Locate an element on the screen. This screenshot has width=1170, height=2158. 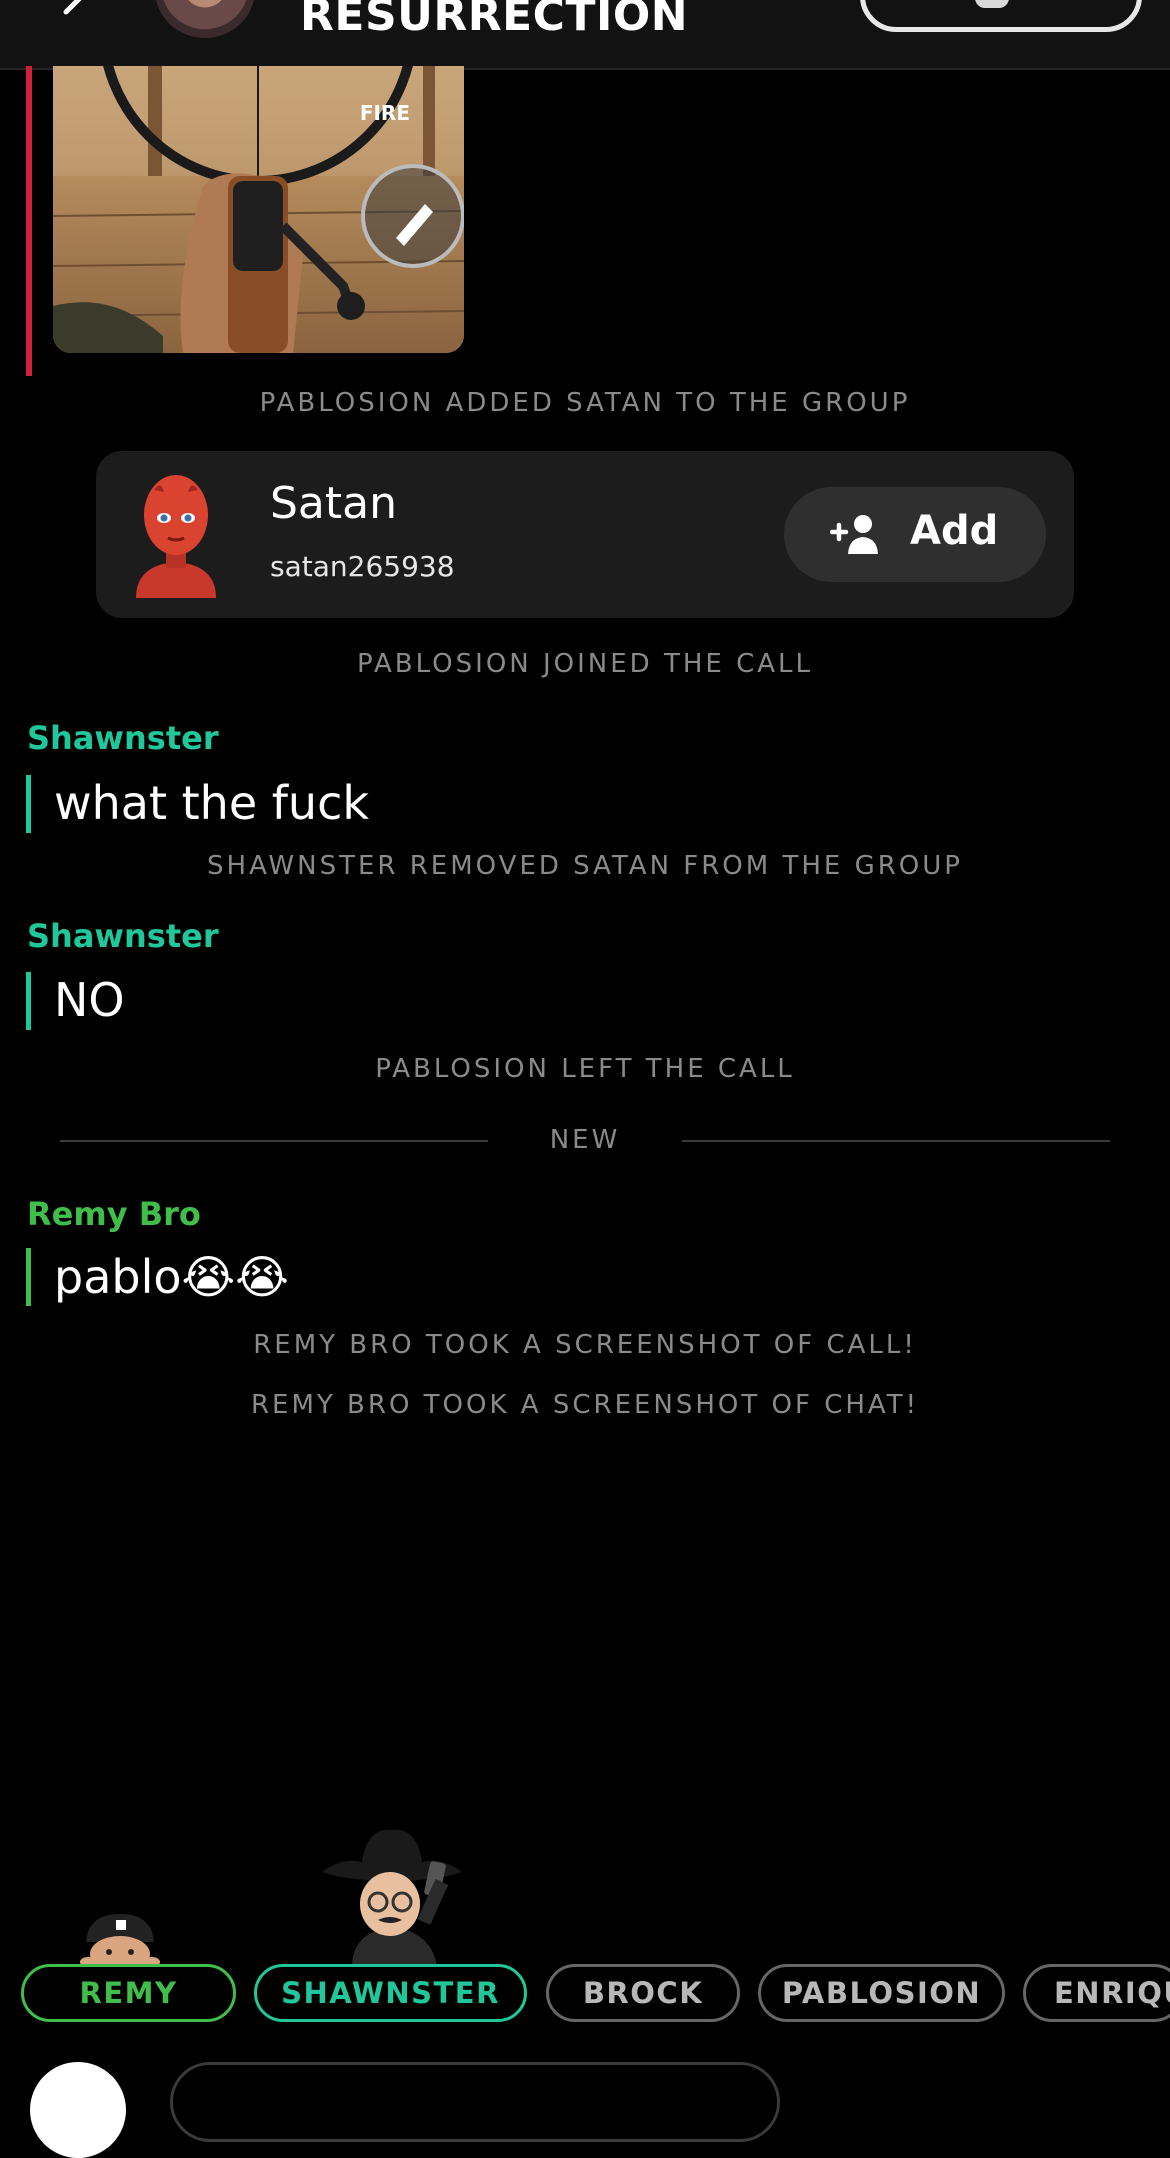
new-divider-line-right is located at coordinates (896, 1141).